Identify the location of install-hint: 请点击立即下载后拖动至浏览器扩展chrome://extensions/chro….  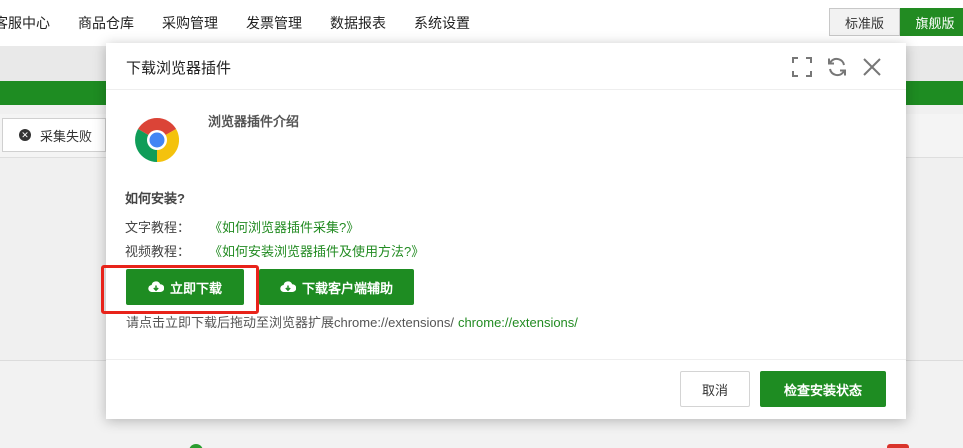
(352, 321).